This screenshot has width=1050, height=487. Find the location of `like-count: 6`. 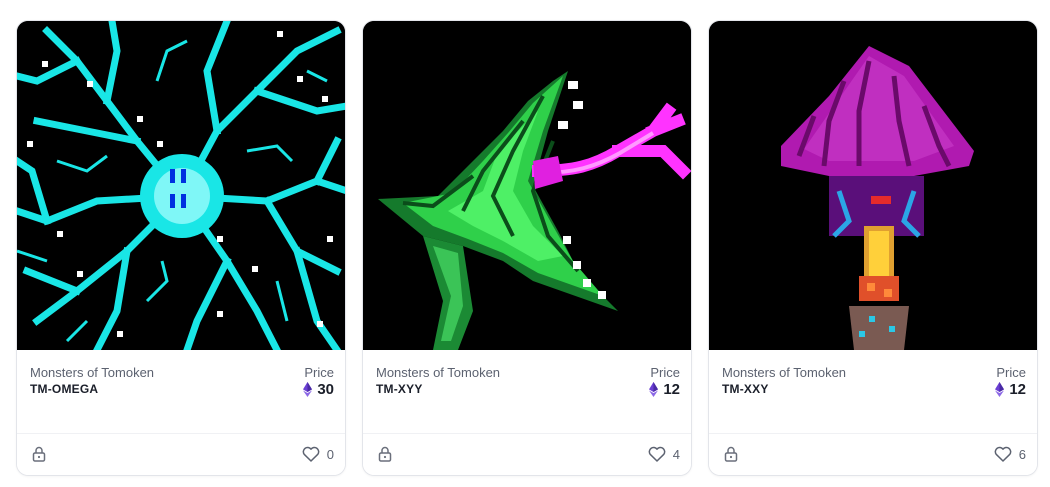

like-count: 6 is located at coordinates (1022, 454).